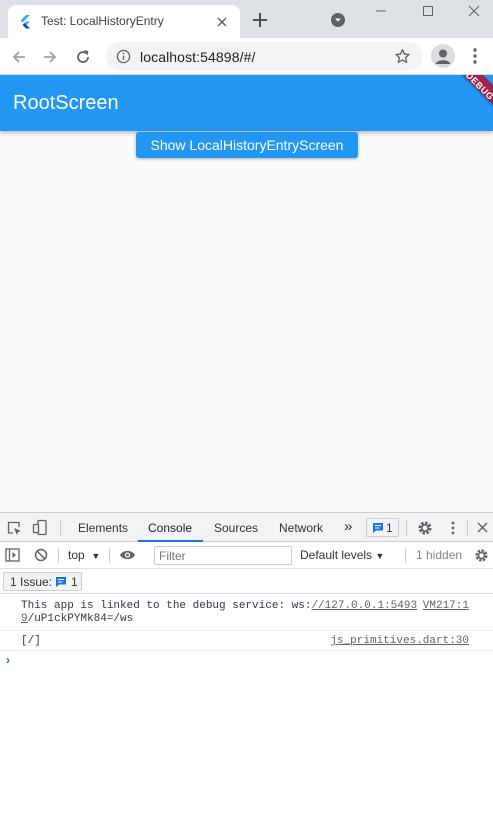 The width and height of the screenshot is (493, 813). What do you see at coordinates (301, 528) in the screenshot?
I see `tab-network: Network` at bounding box center [301, 528].